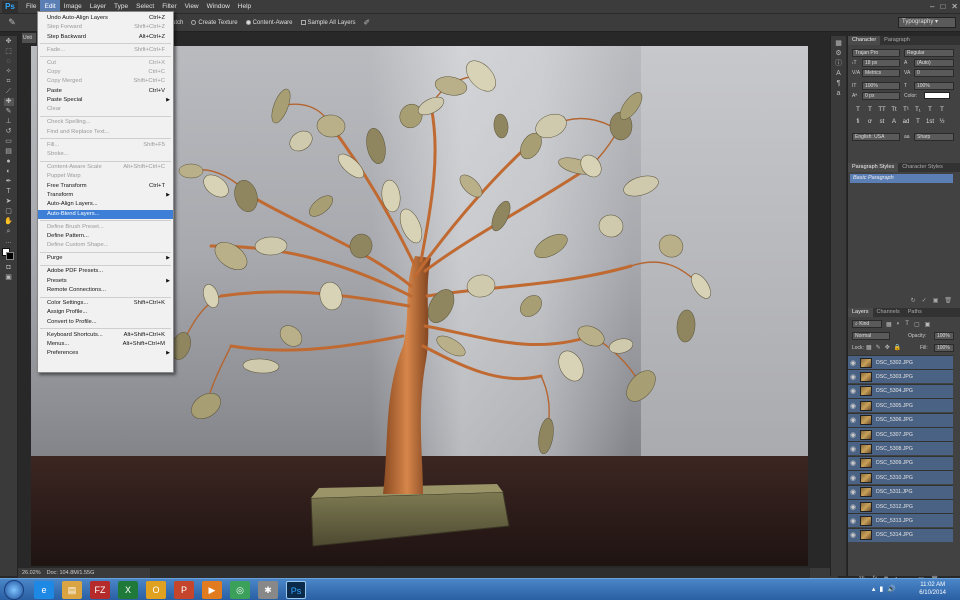 The image size is (960, 600). Describe the element at coordinates (918, 122) in the screenshot. I see `opentype-button: T` at that location.